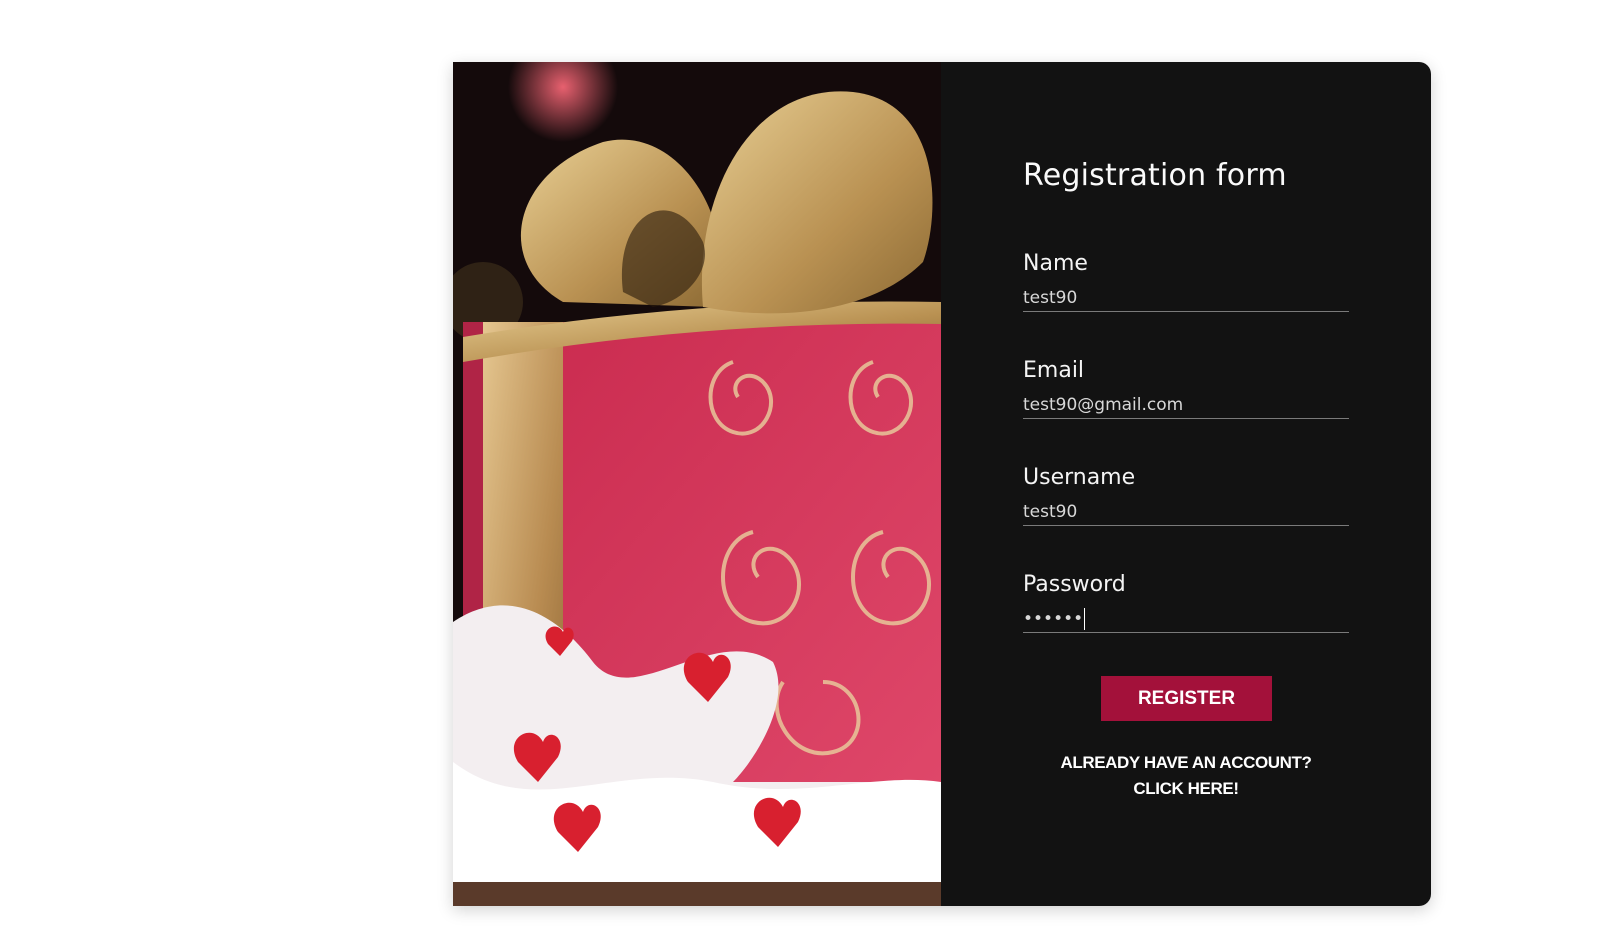  Describe the element at coordinates (1053, 618) in the screenshot. I see `password-value: ••••••` at that location.